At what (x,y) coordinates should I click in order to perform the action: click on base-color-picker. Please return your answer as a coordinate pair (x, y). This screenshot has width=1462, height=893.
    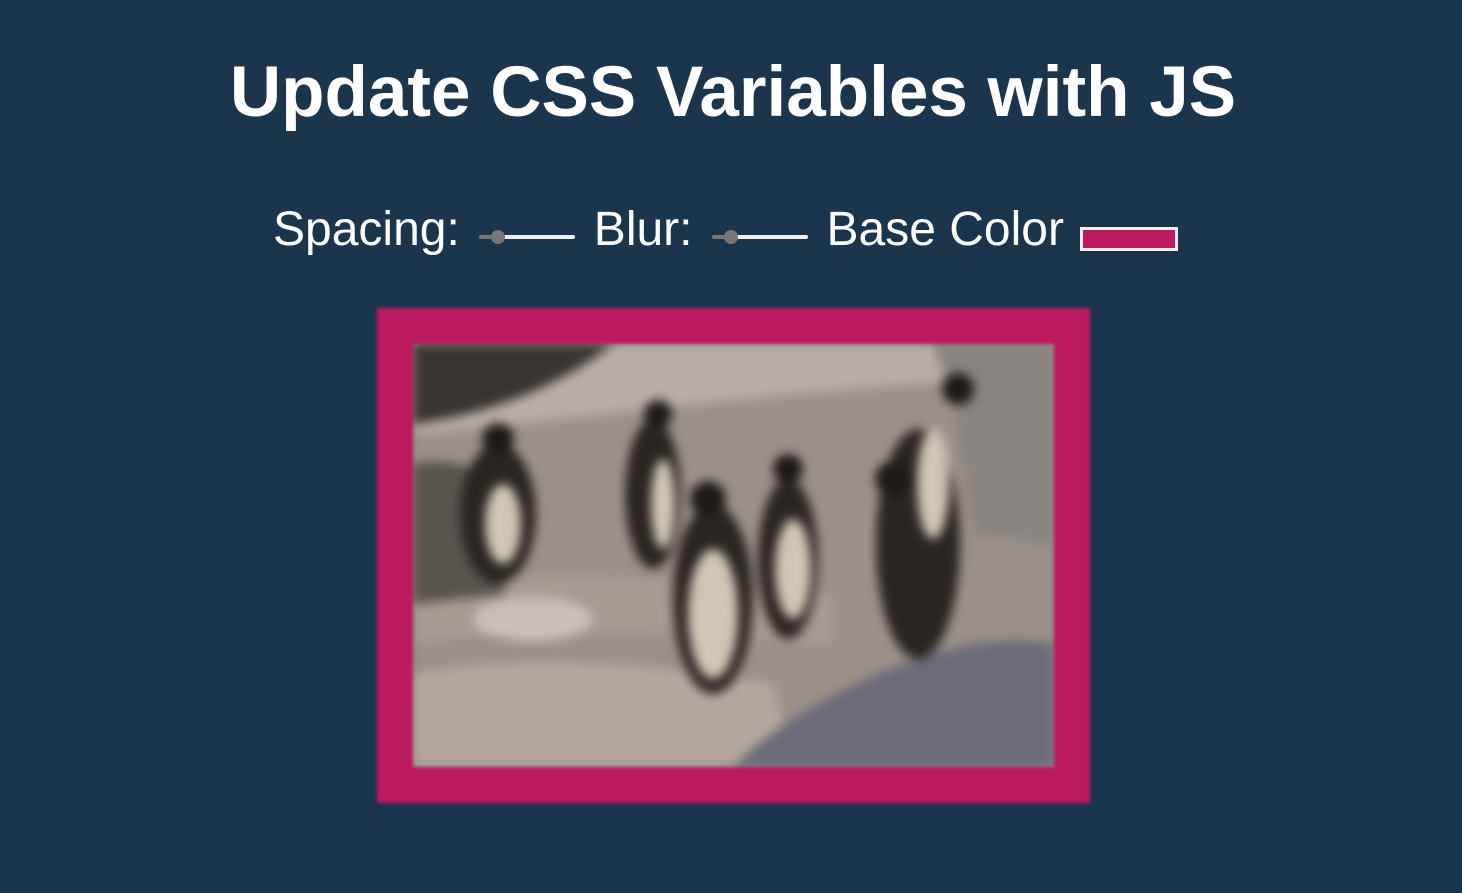
    Looking at the image, I should click on (1128, 239).